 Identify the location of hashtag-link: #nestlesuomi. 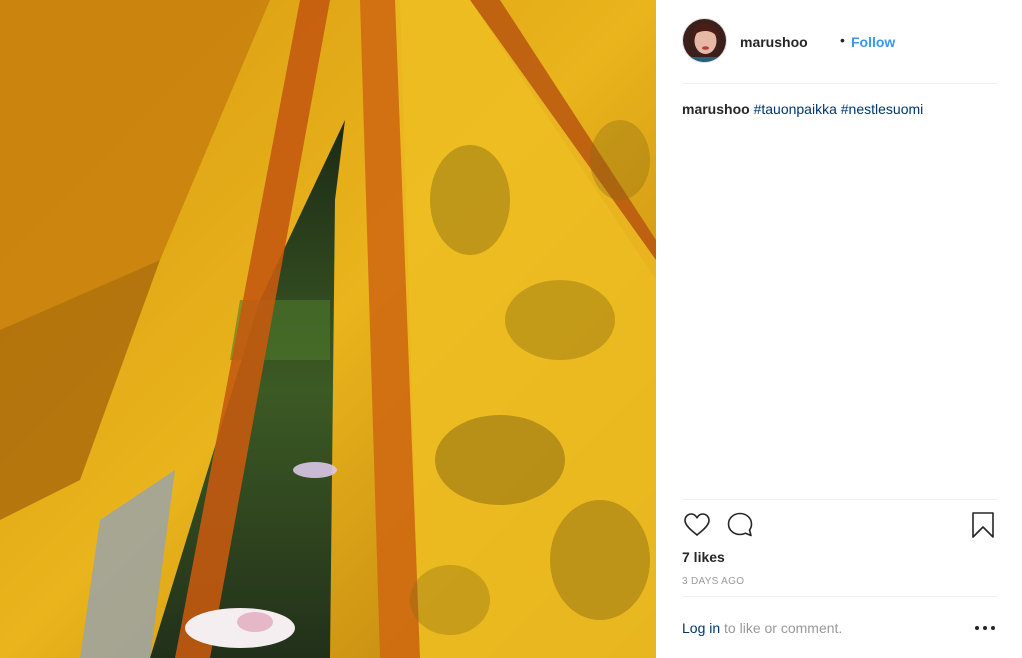
(882, 109).